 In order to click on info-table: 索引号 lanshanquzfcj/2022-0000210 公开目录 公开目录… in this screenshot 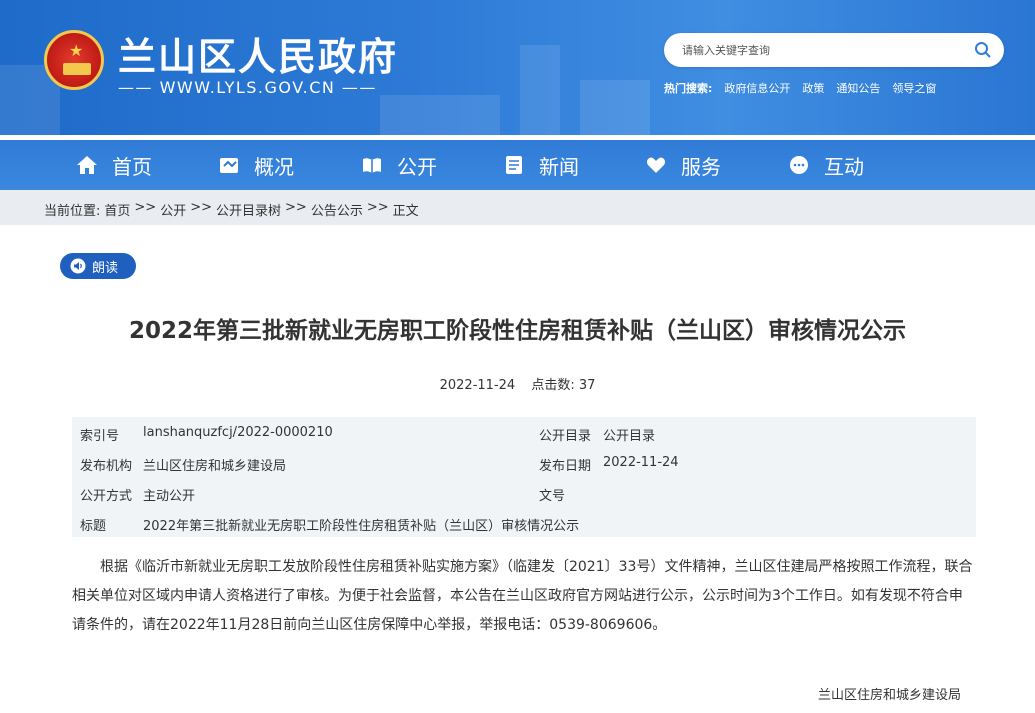, I will do `click(524, 477)`.